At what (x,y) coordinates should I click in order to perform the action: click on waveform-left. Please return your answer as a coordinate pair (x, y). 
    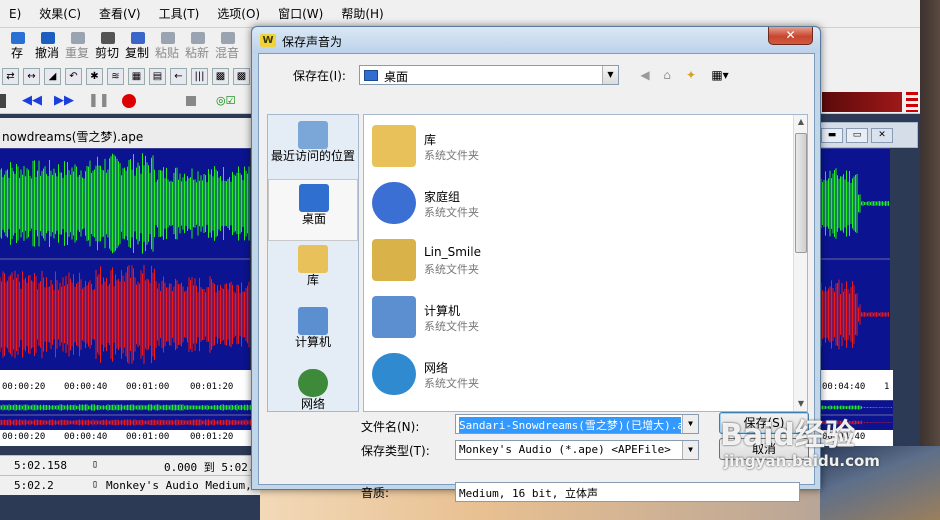
    Looking at the image, I should click on (125, 259).